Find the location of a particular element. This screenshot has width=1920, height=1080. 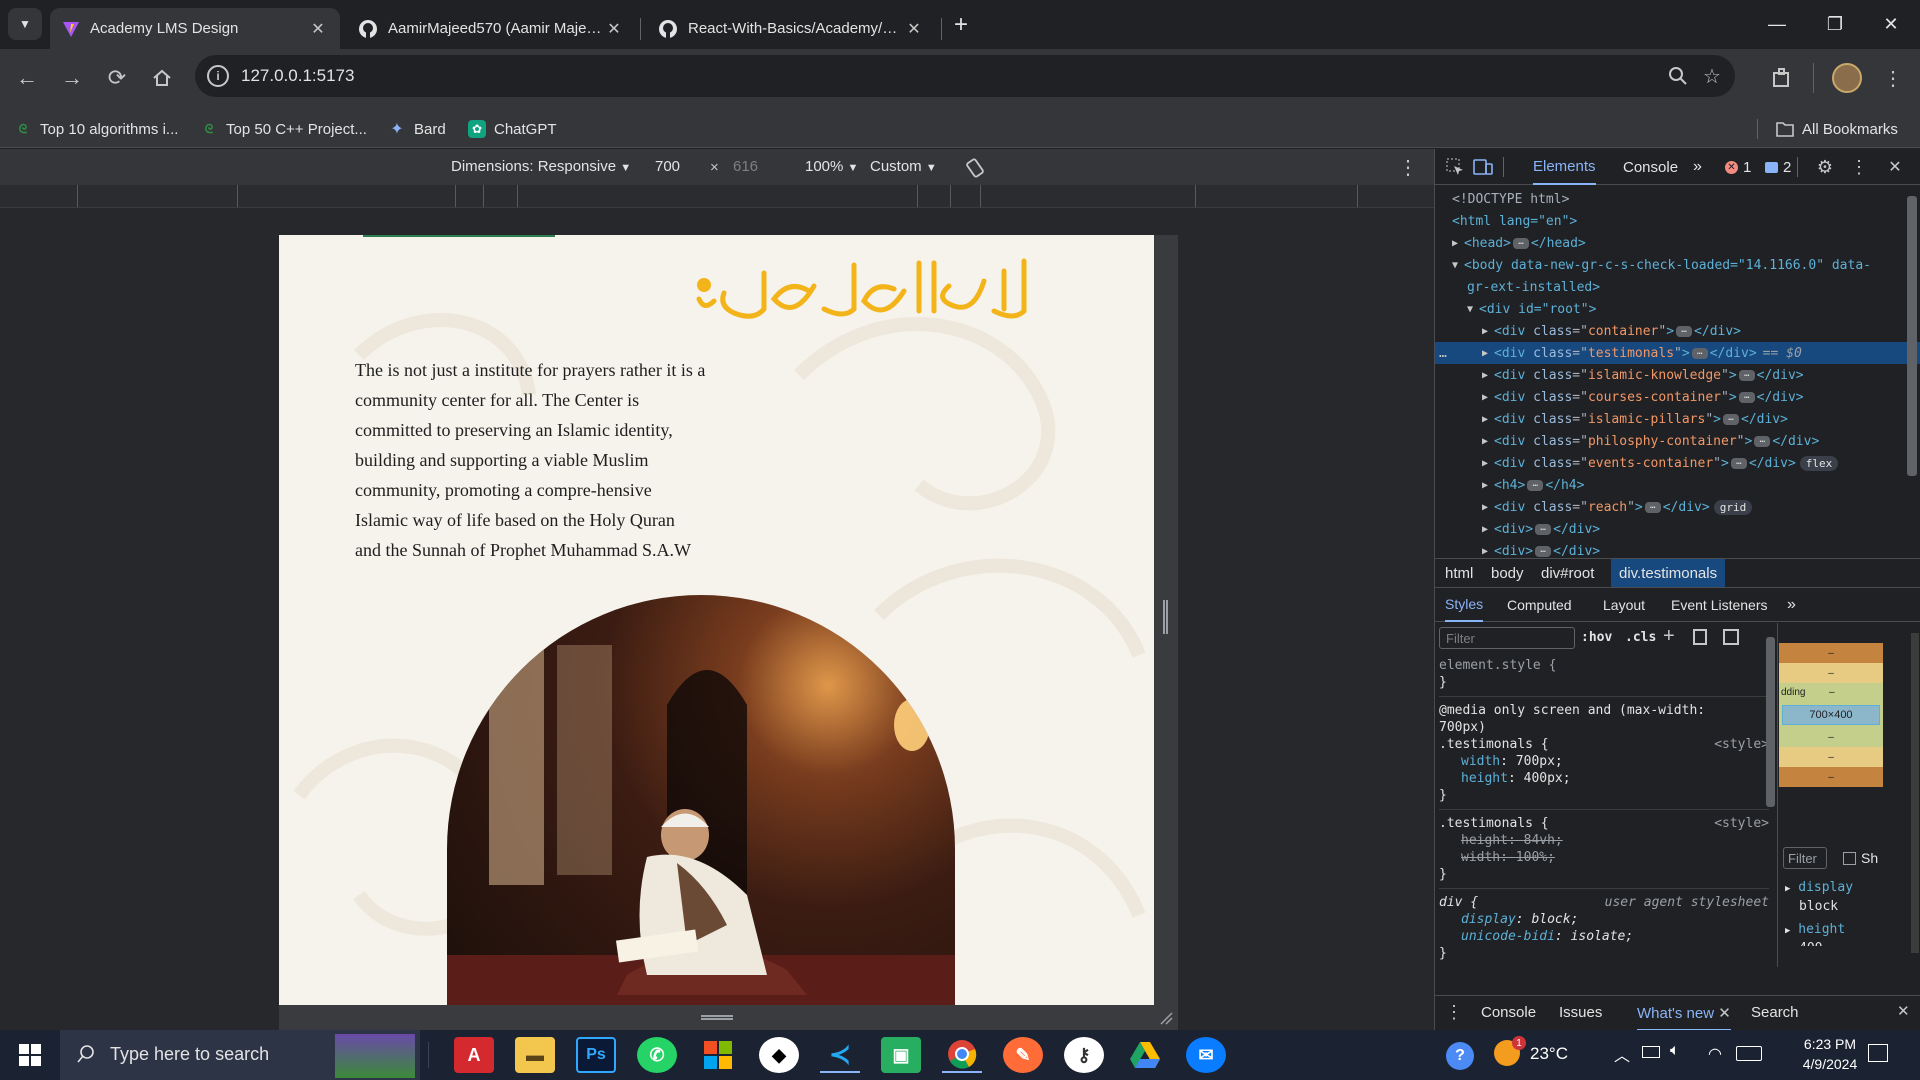

breadcrumb-item: body is located at coordinates (1507, 573).